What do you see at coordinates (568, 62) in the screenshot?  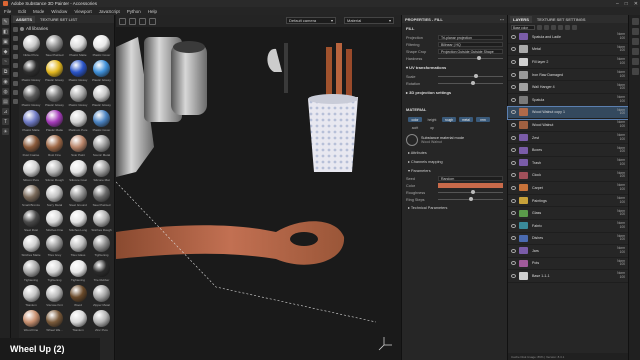 I see `layer-row: Fill layer 2 Norm 100` at bounding box center [568, 62].